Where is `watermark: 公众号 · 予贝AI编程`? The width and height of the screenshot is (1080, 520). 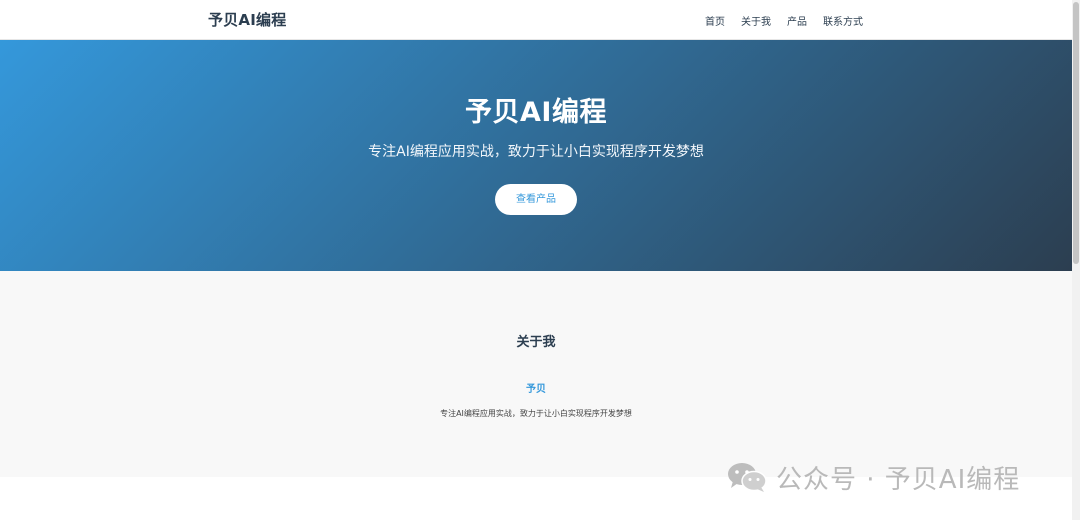 watermark: 公众号 · 予贝AI编程 is located at coordinates (873, 477).